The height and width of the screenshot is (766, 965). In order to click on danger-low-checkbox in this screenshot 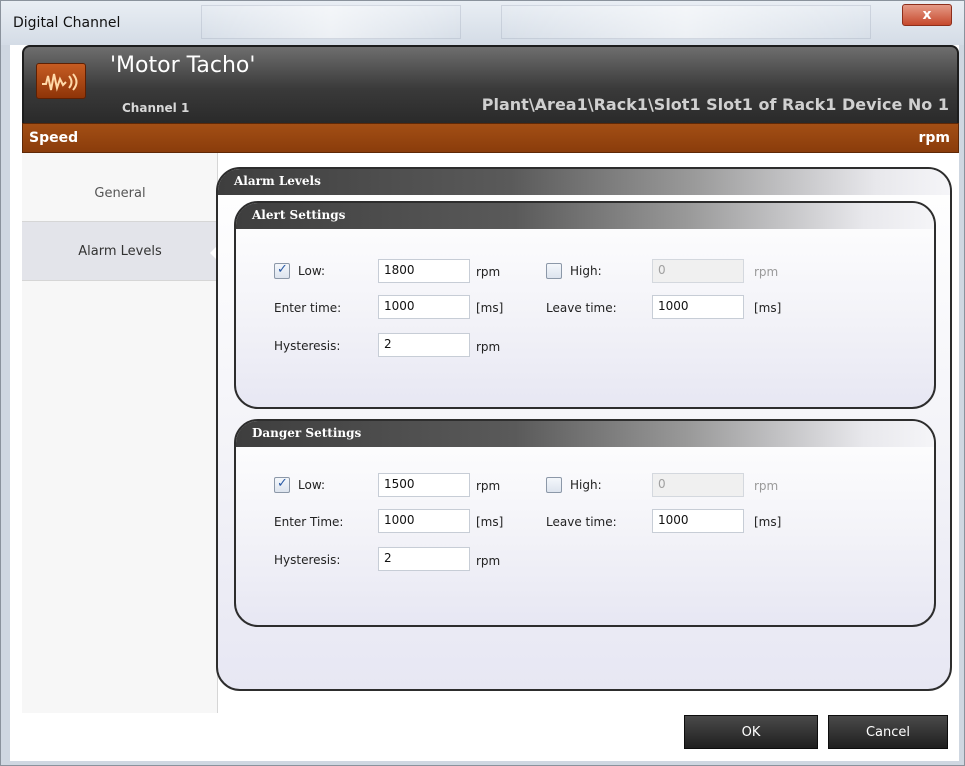, I will do `click(282, 484)`.